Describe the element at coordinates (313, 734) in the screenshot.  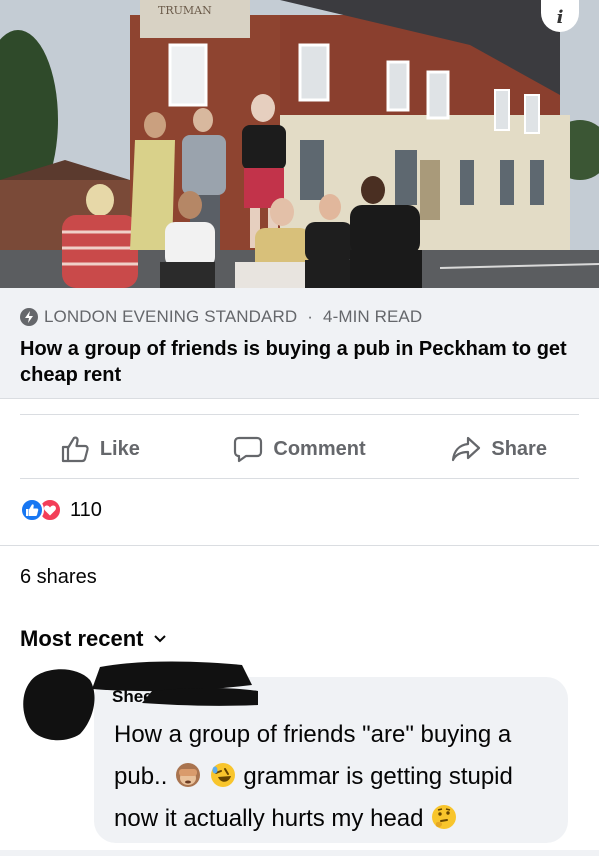
I see `comment-line: How a group of friends "are" buying a` at that location.